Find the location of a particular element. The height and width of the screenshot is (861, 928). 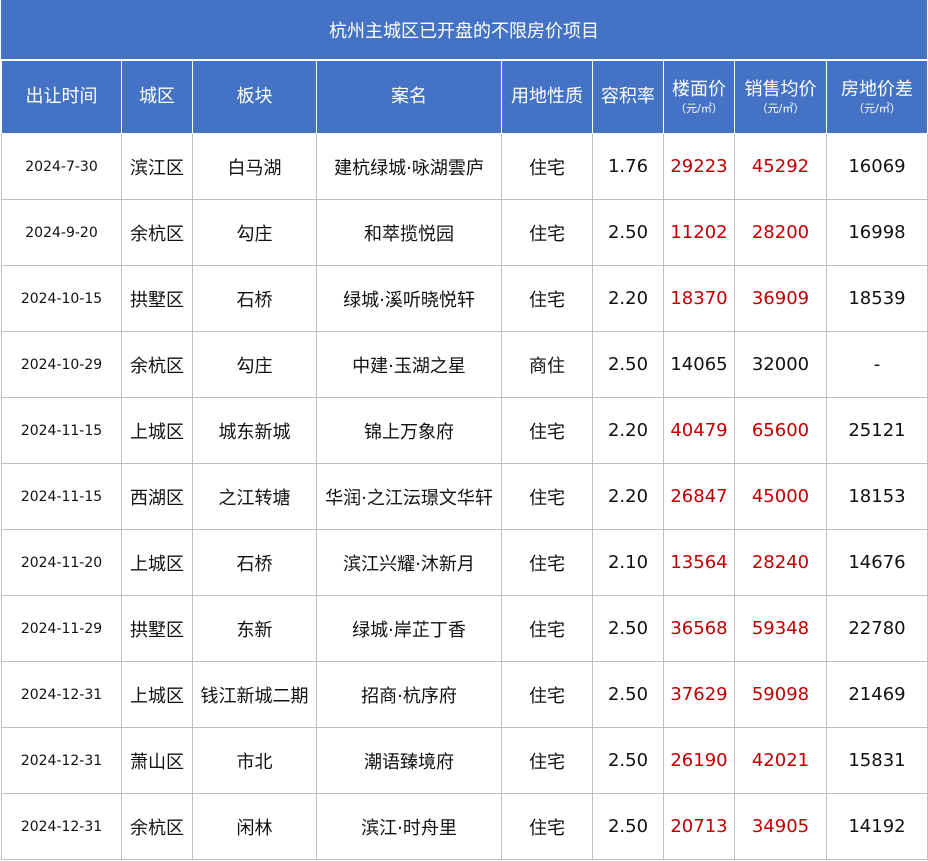

header-area: 板块 is located at coordinates (254, 97).